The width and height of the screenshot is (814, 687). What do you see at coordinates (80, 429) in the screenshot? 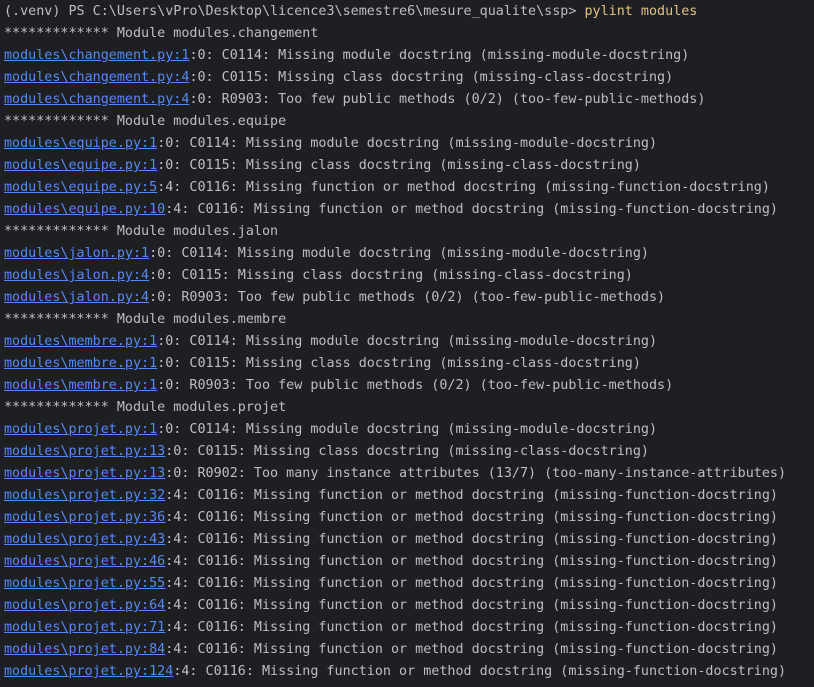
I see `file-location-link: modules\projet.py:1` at bounding box center [80, 429].